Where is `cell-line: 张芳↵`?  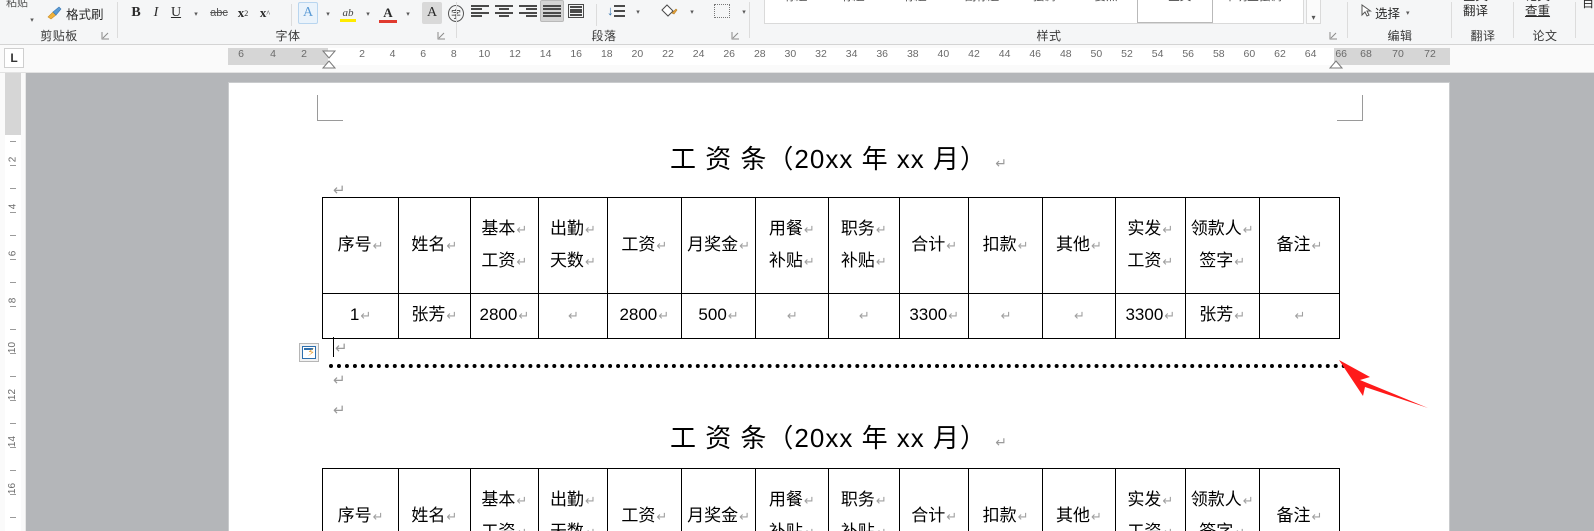
cell-line: 张芳↵ is located at coordinates (434, 314).